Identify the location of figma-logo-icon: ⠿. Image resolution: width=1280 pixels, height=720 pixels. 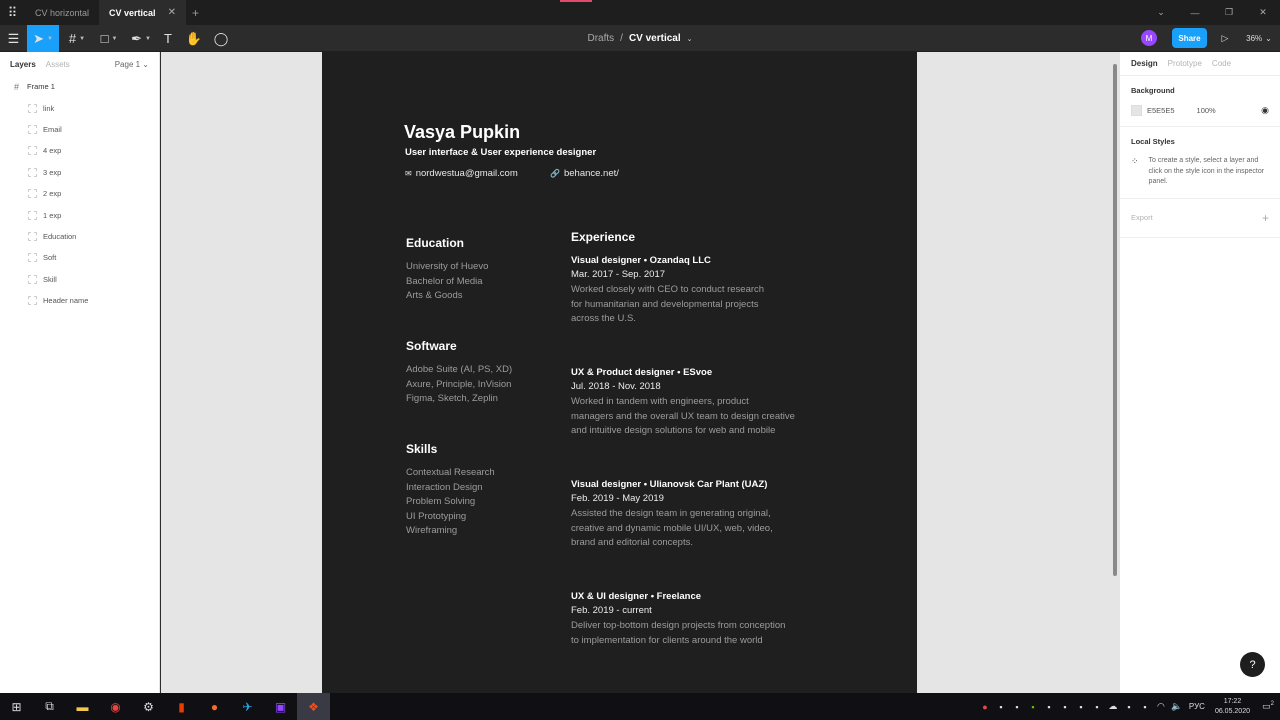
(12, 12).